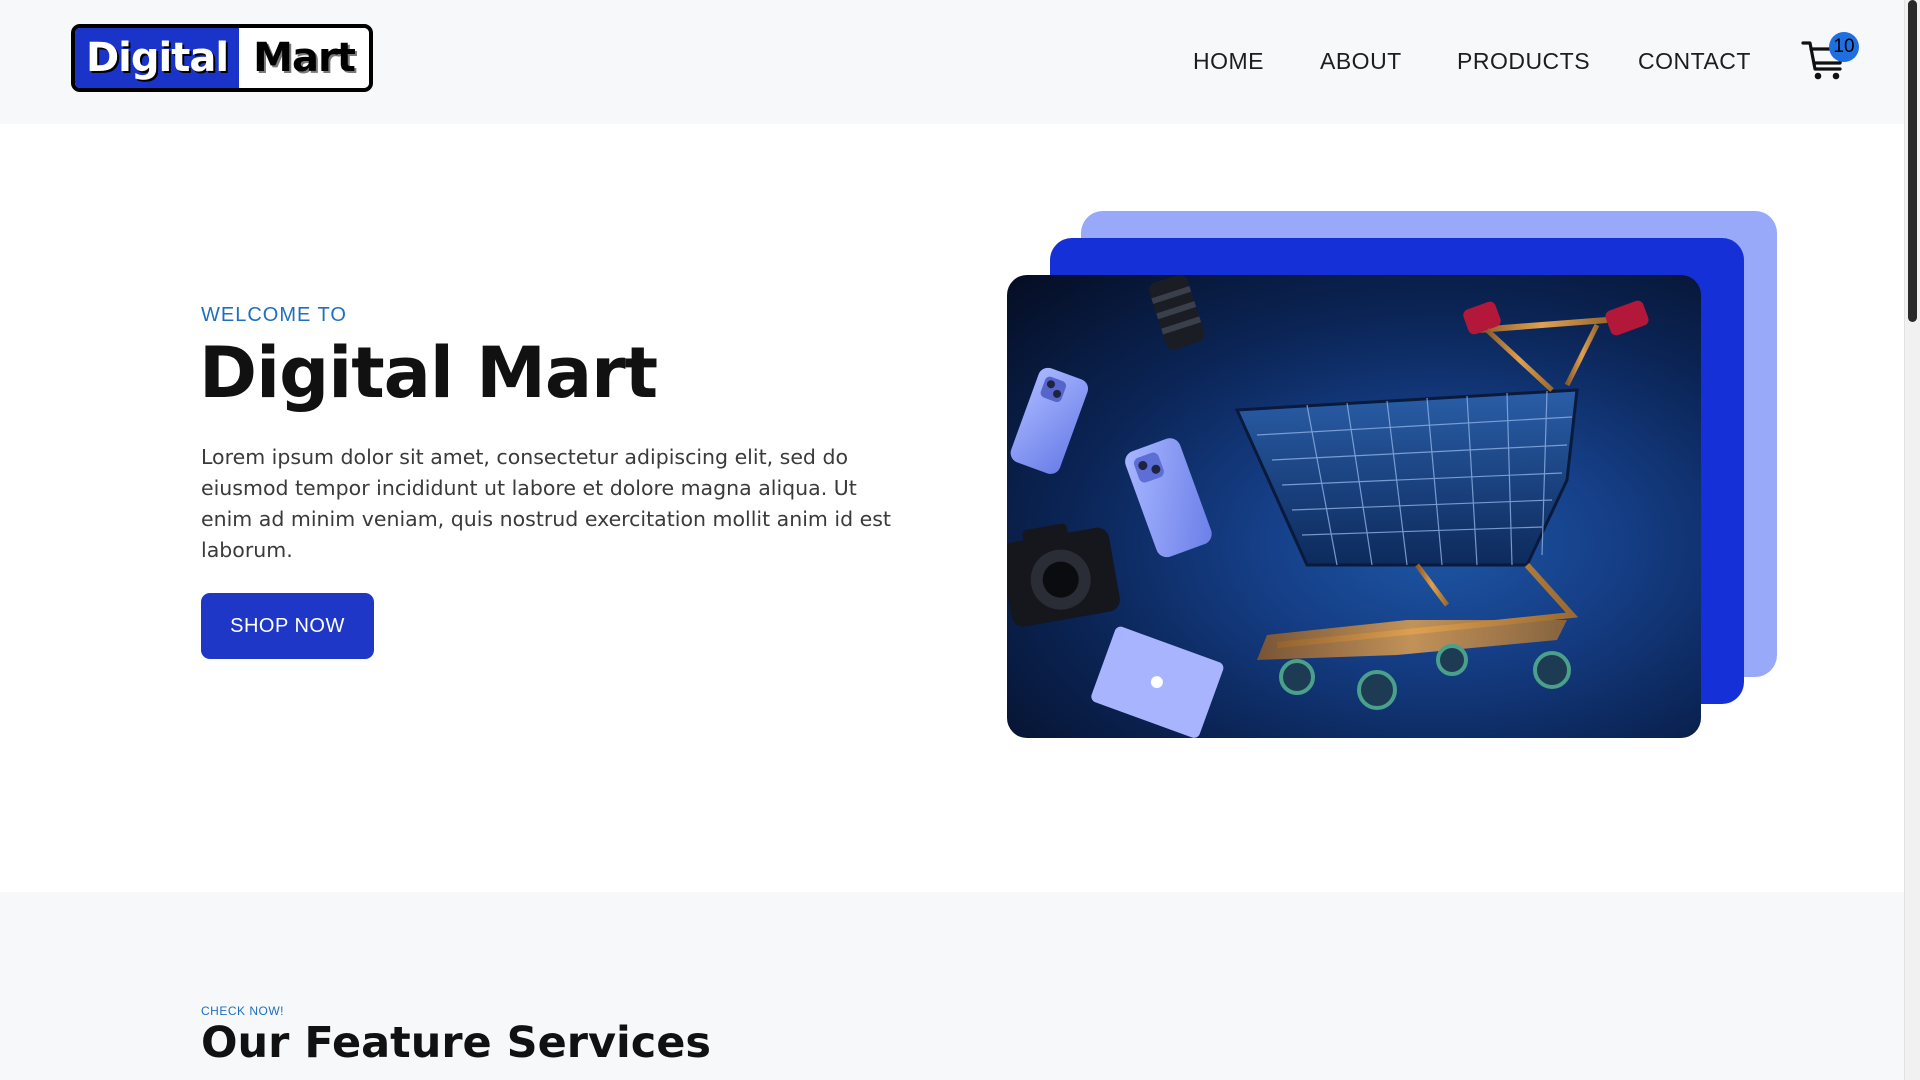 The image size is (1920, 1080). What do you see at coordinates (1844, 47) in the screenshot?
I see `cart-count-badge: 10` at bounding box center [1844, 47].